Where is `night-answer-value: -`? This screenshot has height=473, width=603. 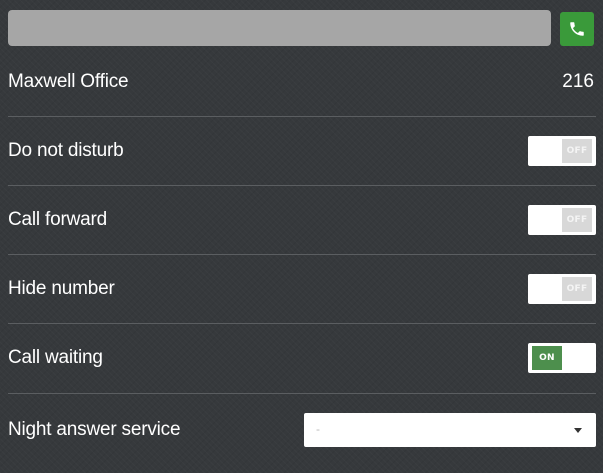
night-answer-value: - is located at coordinates (318, 429).